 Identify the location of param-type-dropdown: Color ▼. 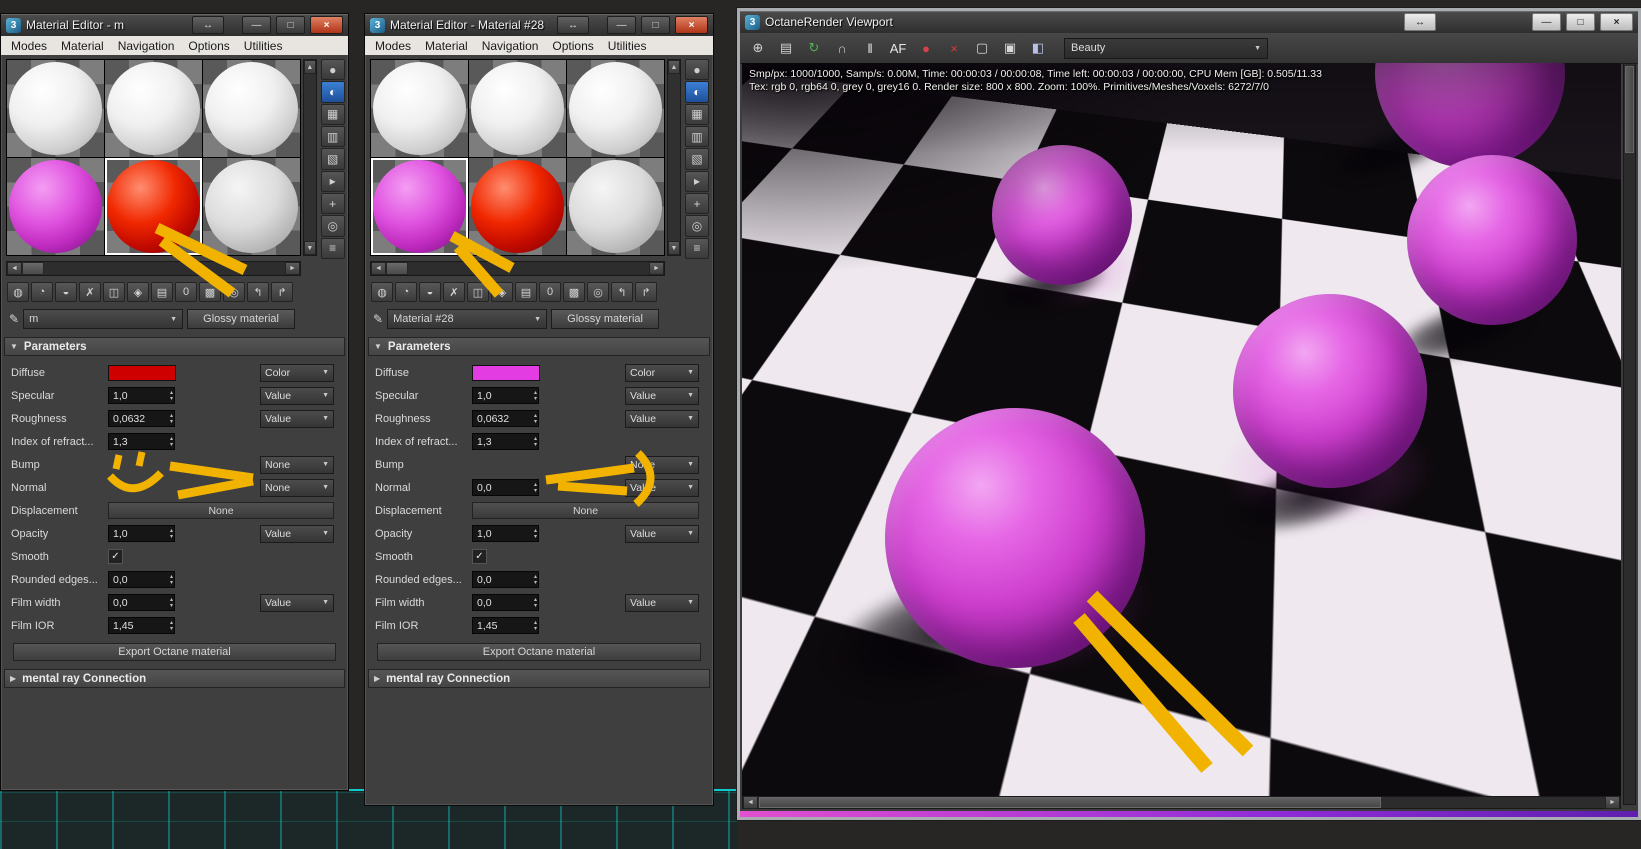
(297, 372).